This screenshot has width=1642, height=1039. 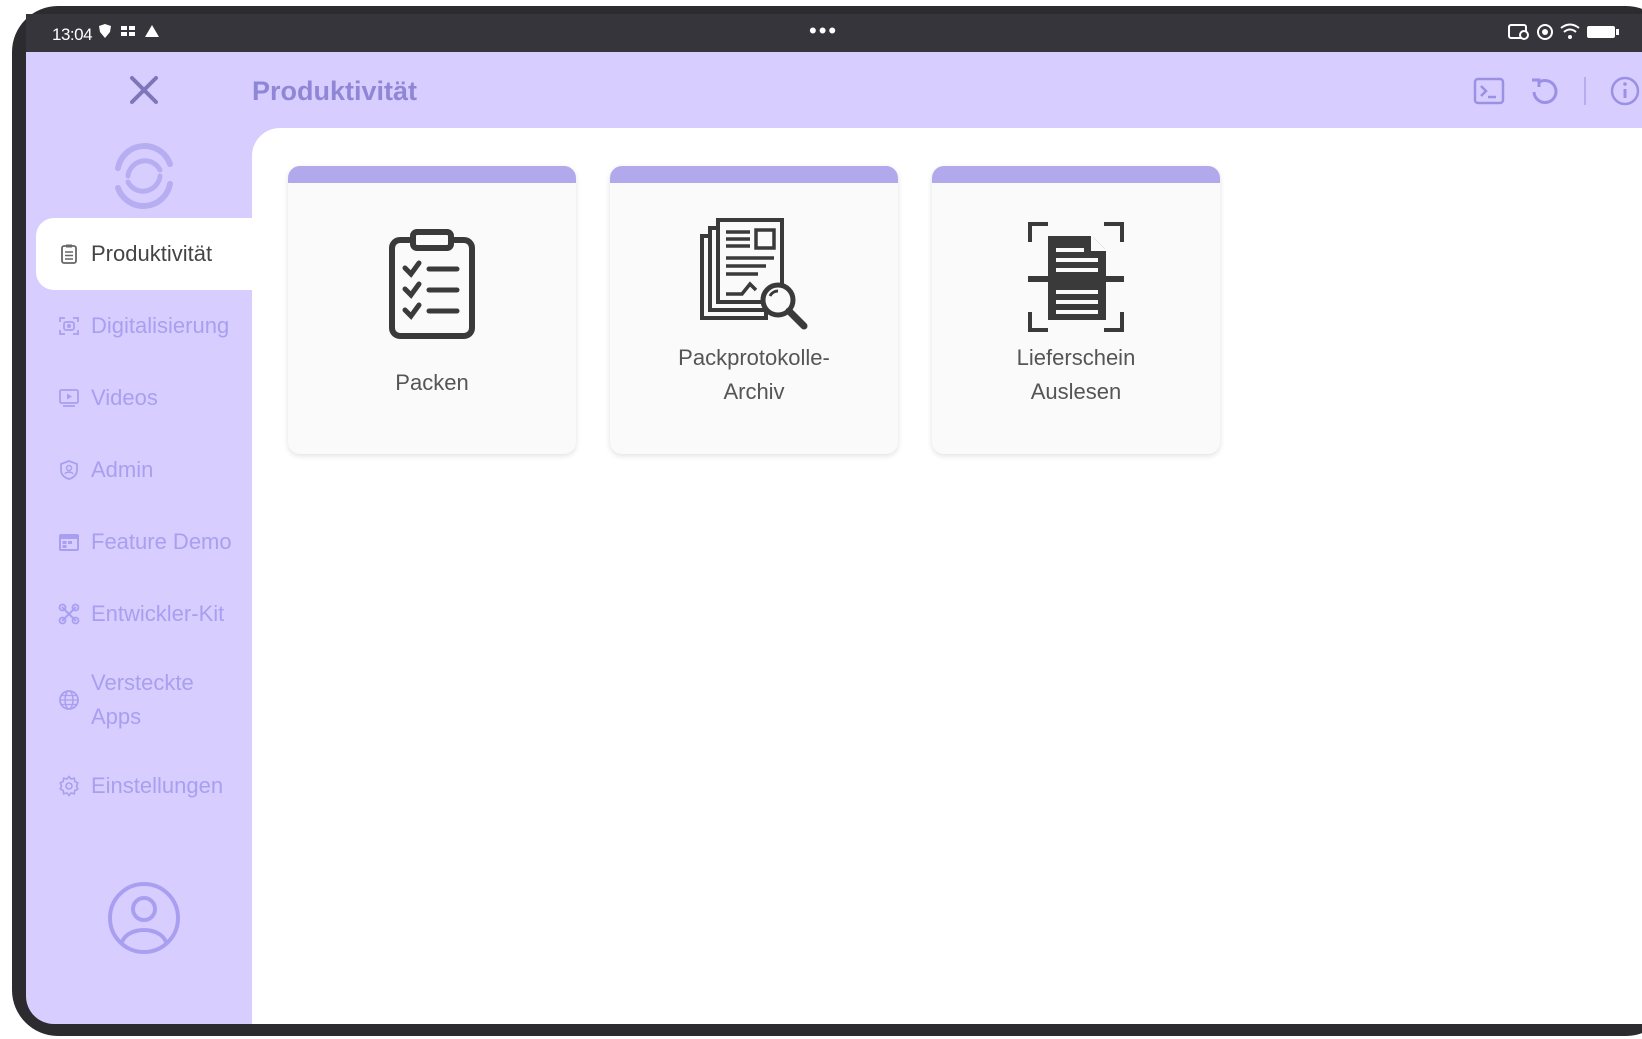 What do you see at coordinates (124, 397) in the screenshot?
I see `sidebar-item-label: Videos` at bounding box center [124, 397].